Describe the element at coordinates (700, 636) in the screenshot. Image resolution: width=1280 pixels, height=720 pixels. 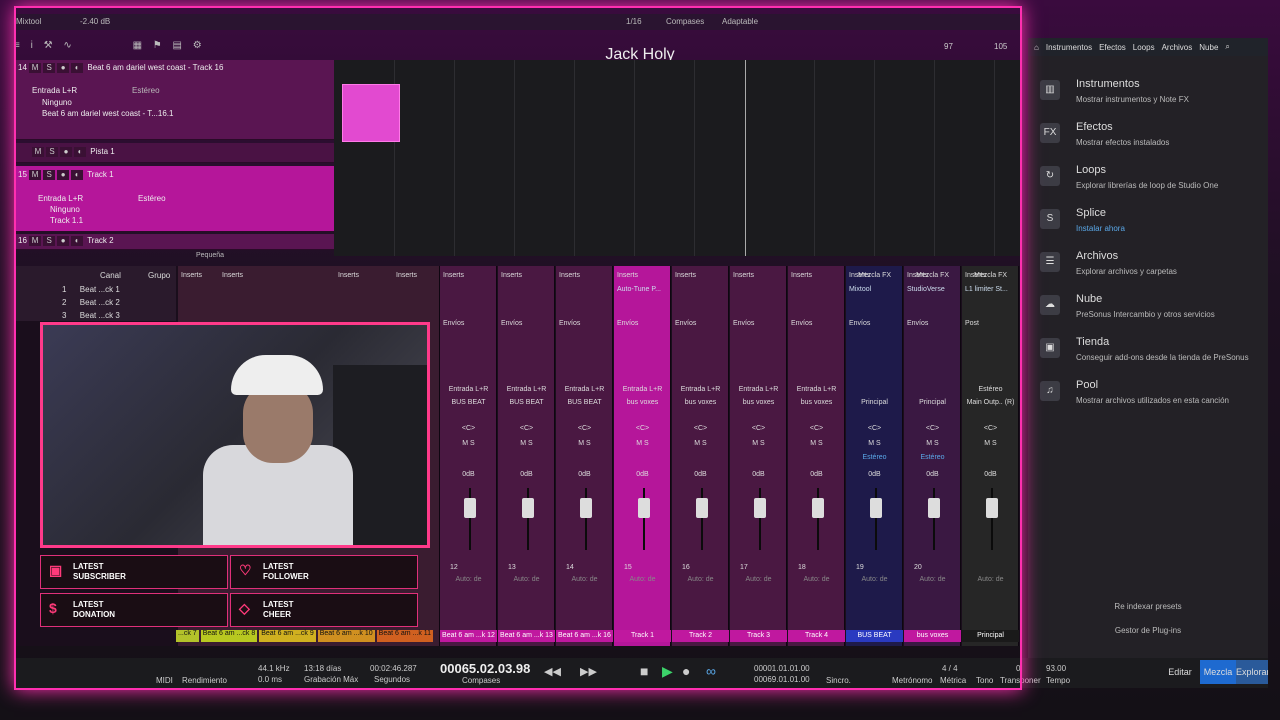
I see `channel-name: Track 2` at that location.